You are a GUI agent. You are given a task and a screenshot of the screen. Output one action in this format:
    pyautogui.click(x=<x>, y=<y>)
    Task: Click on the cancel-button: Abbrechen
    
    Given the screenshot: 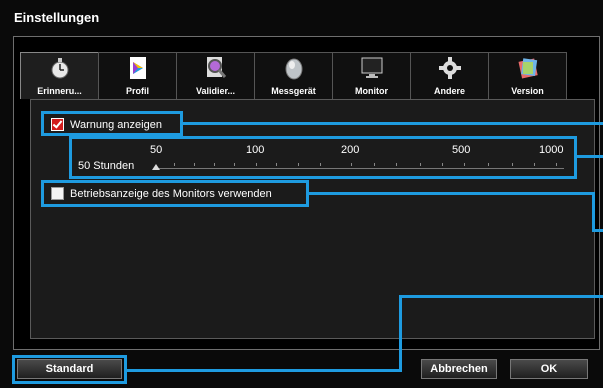 What is the action you would take?
    pyautogui.click(x=459, y=369)
    